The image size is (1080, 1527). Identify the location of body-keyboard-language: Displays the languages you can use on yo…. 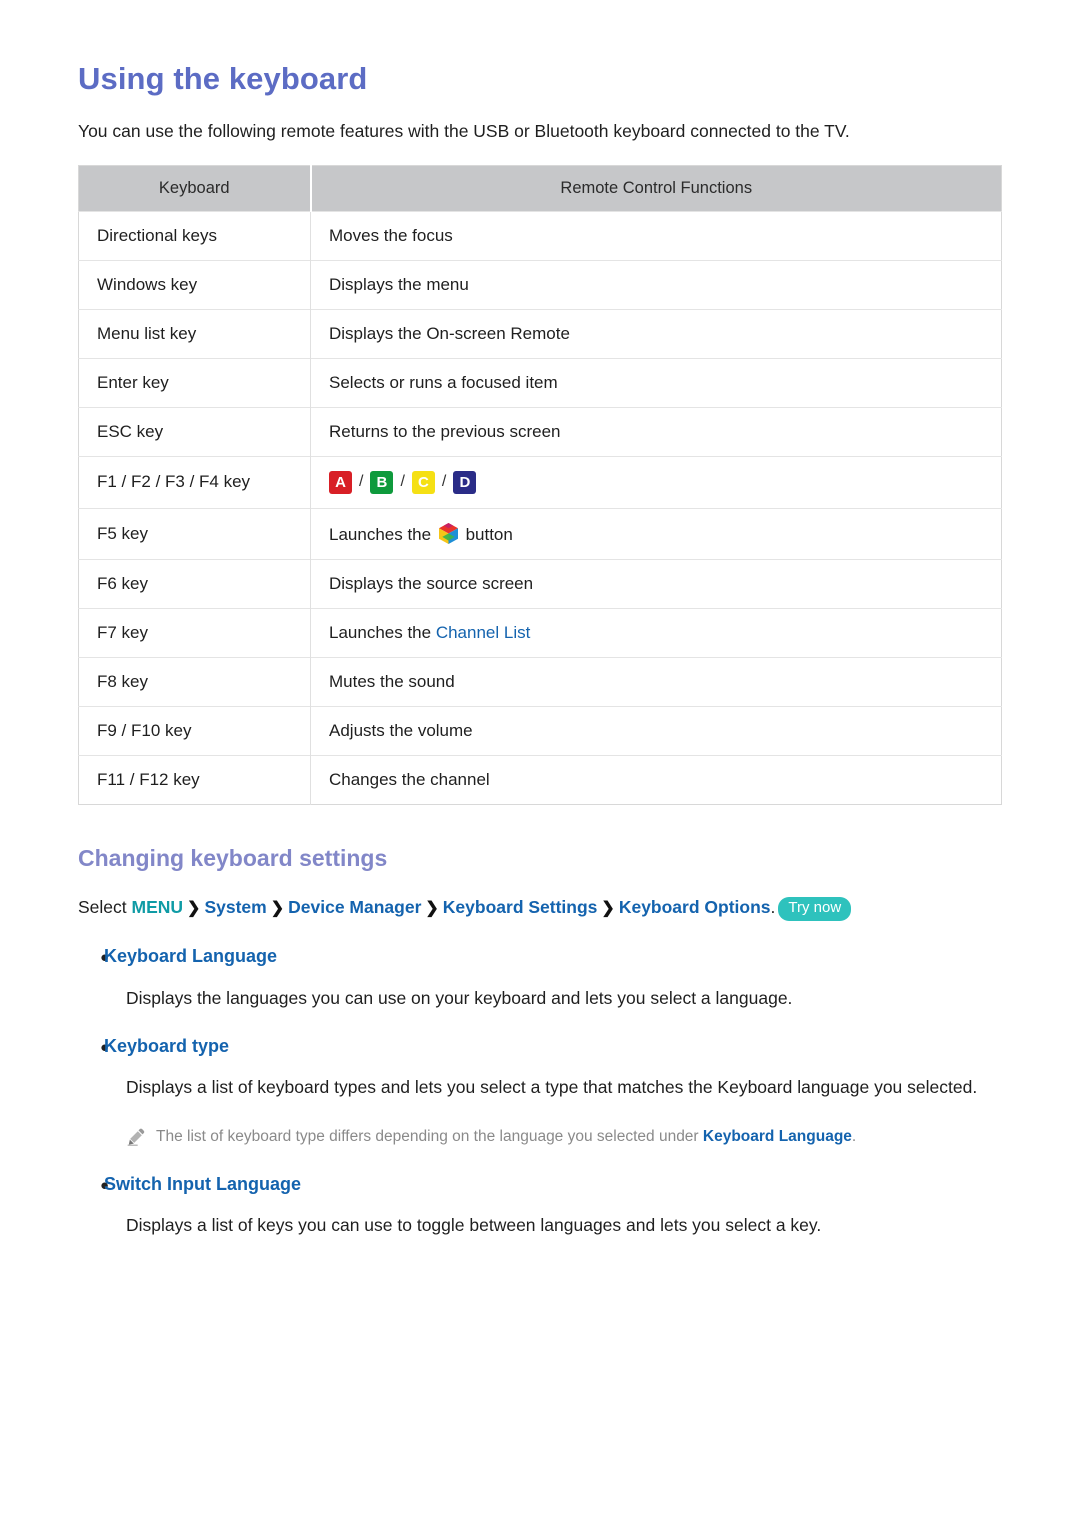
(459, 997).